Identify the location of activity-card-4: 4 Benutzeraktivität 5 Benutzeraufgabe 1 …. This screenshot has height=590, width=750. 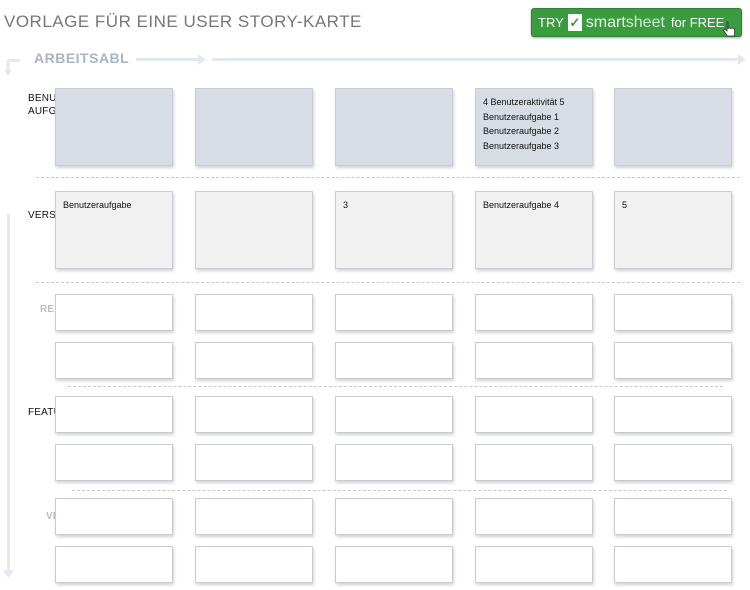
(534, 127).